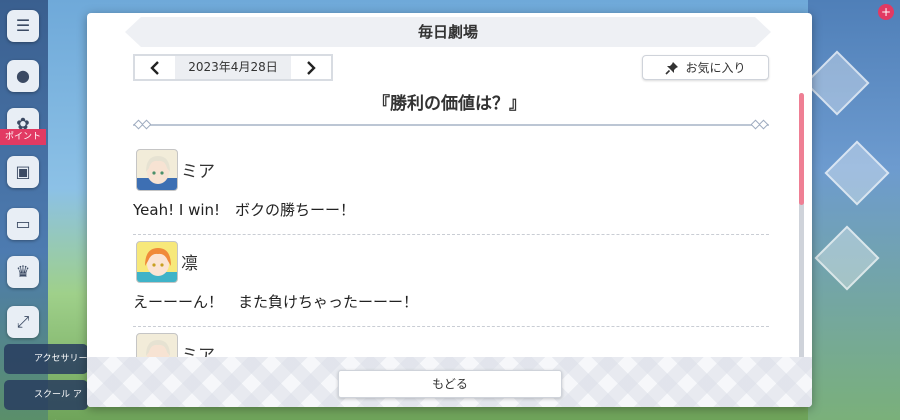 This screenshot has width=900, height=420. Describe the element at coordinates (46, 359) in the screenshot. I see `background-accessory-button: アクセサリー` at that location.